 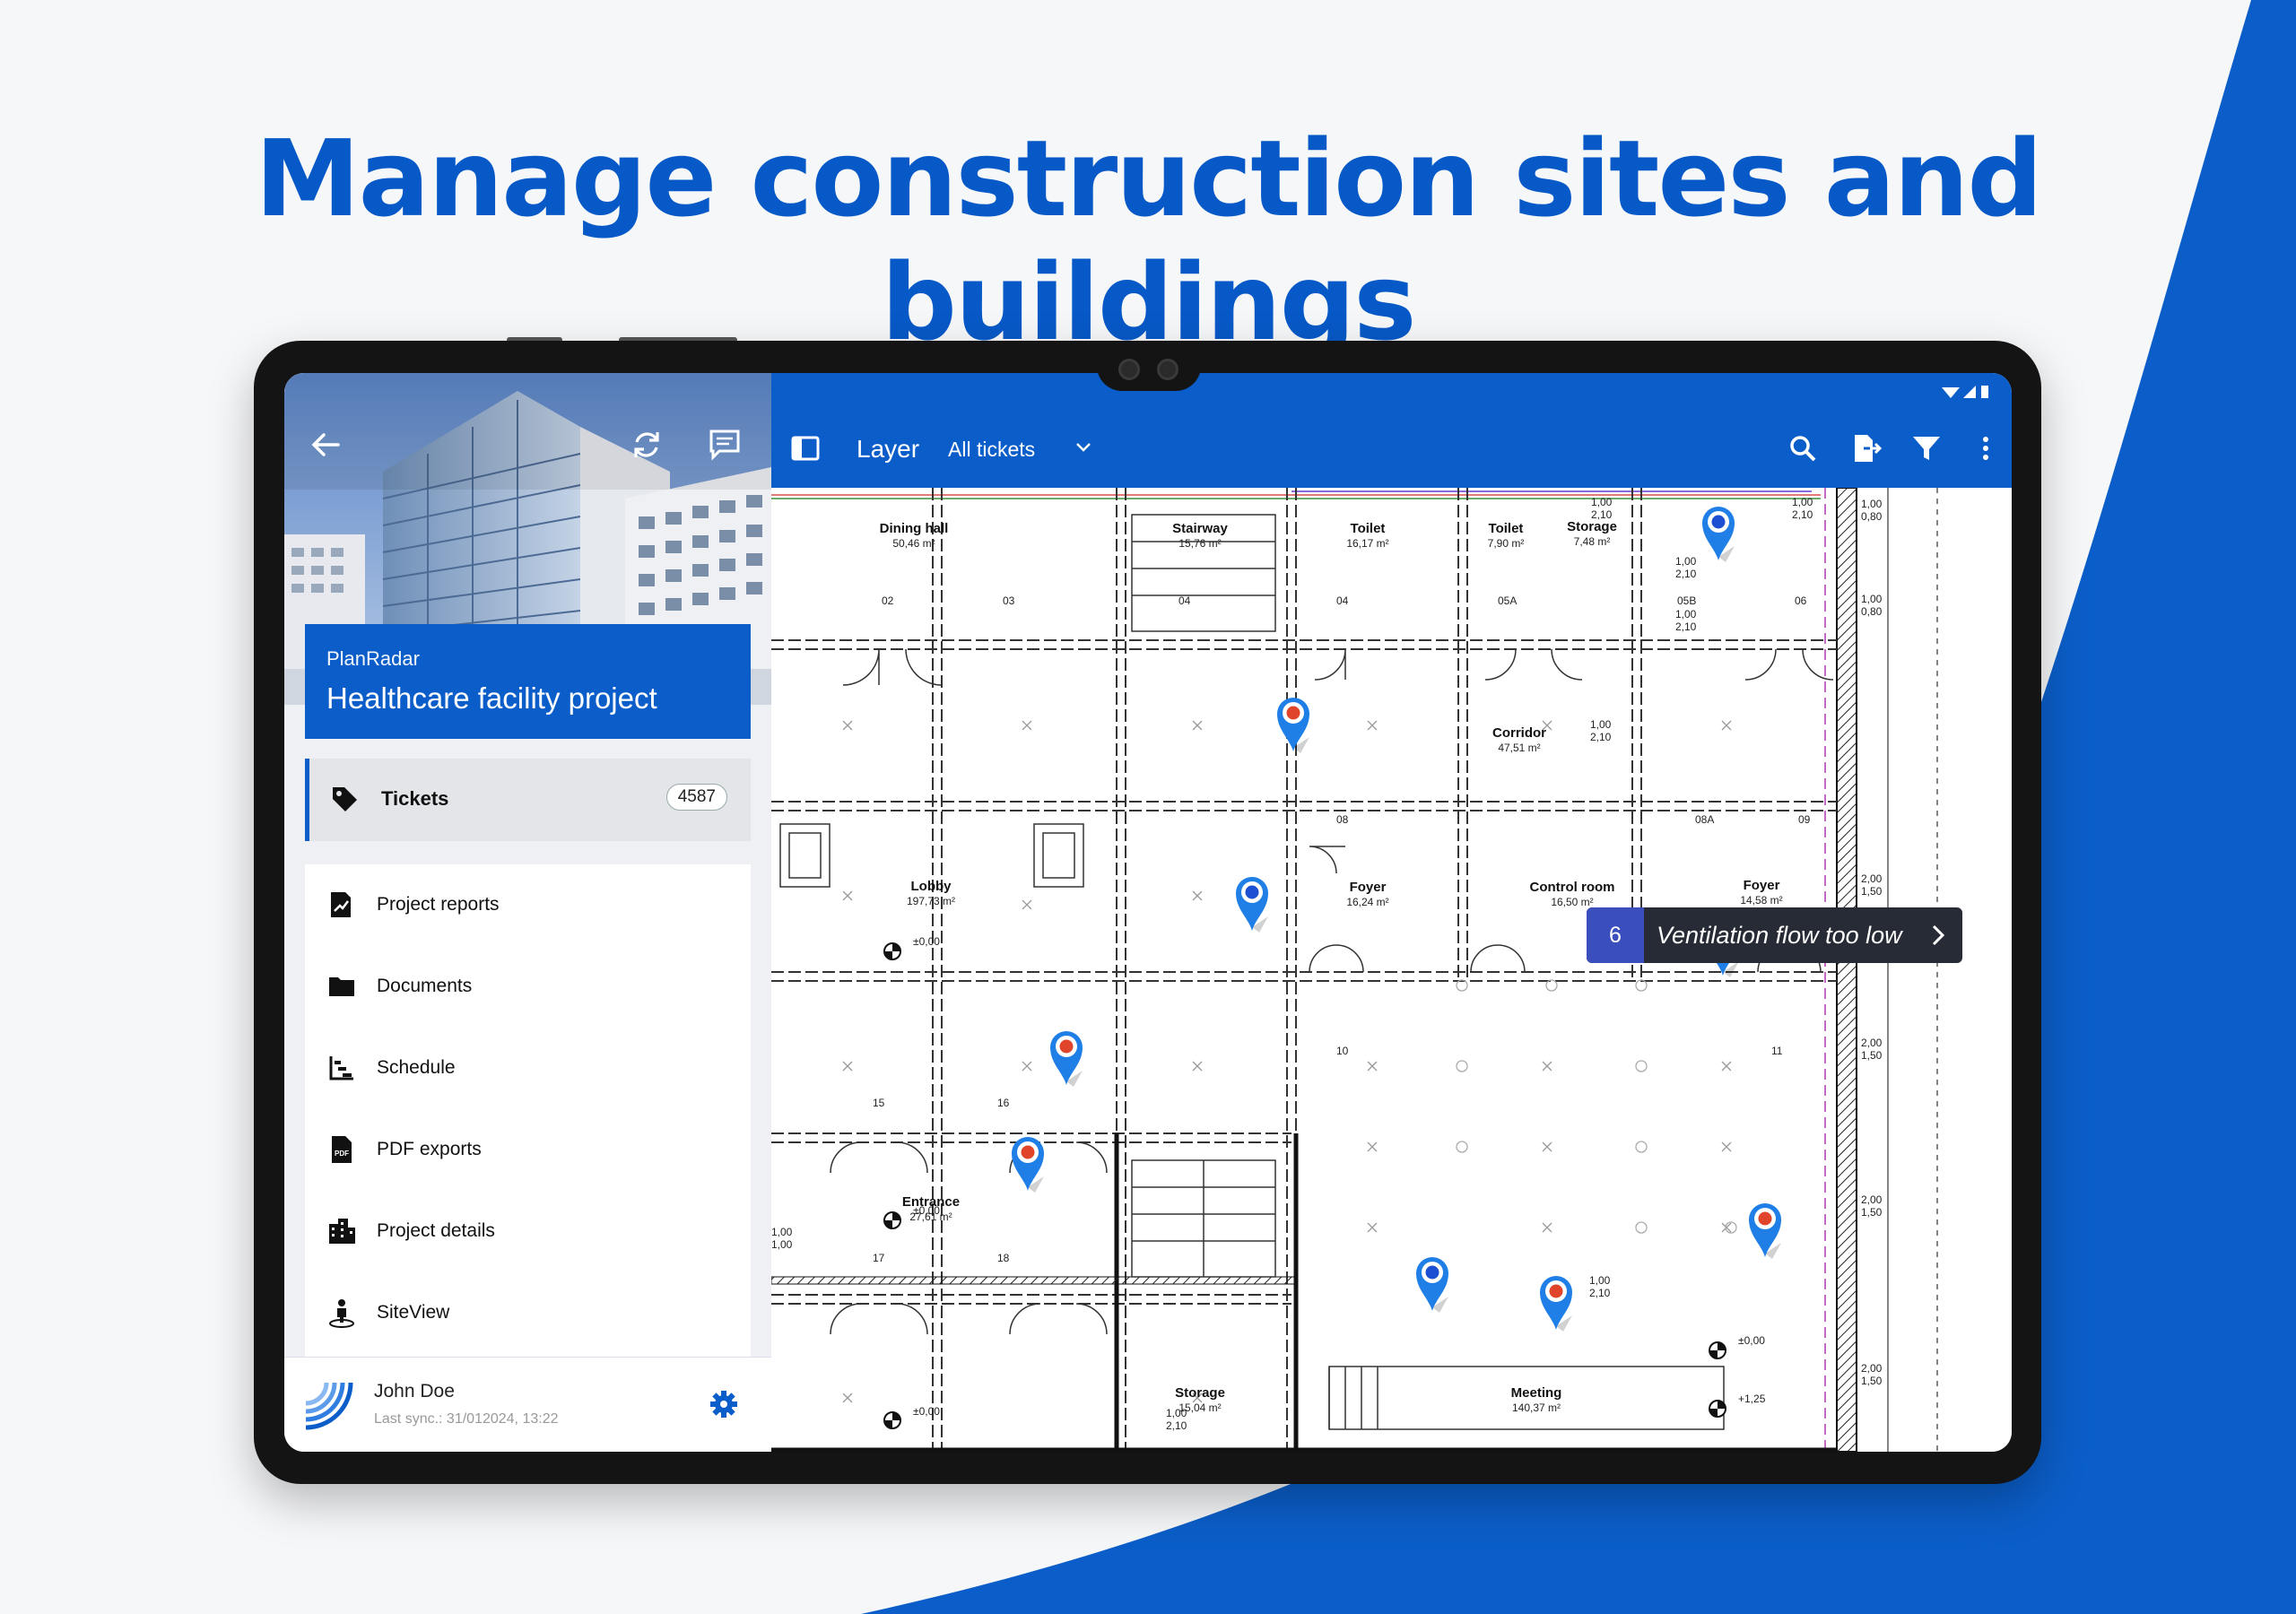 What do you see at coordinates (1777, 1051) in the screenshot?
I see `svg-text: 11` at bounding box center [1777, 1051].